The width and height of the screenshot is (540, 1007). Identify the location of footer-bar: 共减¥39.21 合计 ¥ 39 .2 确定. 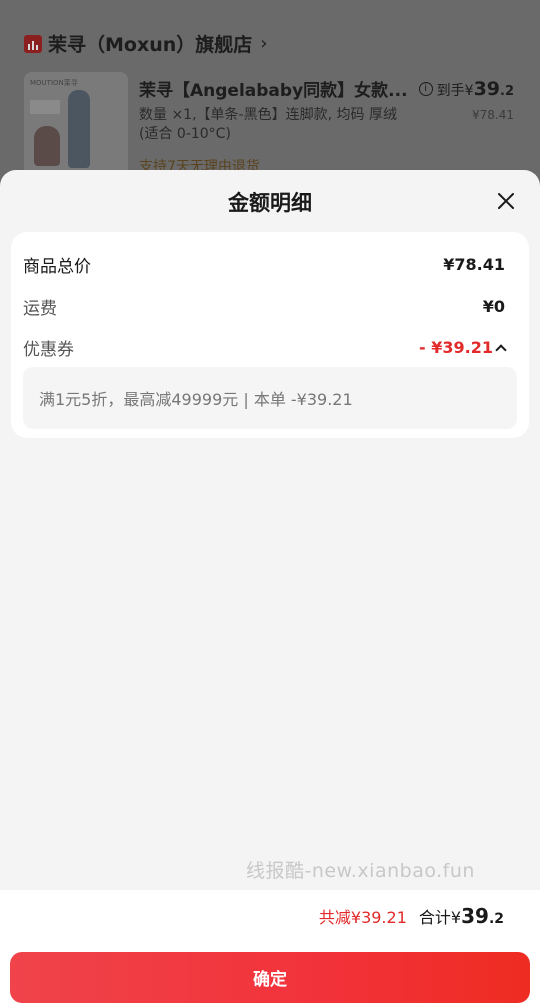
(270, 948).